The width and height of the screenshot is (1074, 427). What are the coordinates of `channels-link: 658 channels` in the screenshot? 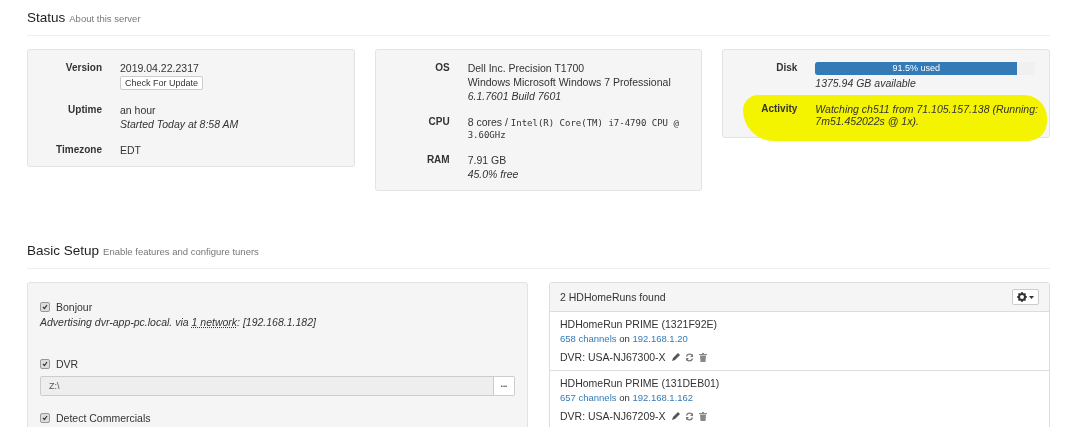 It's located at (588, 338).